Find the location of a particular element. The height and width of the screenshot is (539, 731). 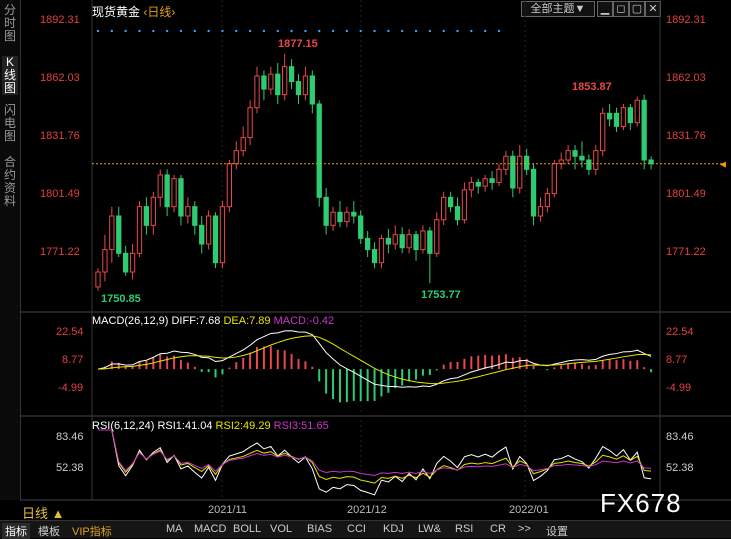

annotation-high: 1877.15 is located at coordinates (298, 44).